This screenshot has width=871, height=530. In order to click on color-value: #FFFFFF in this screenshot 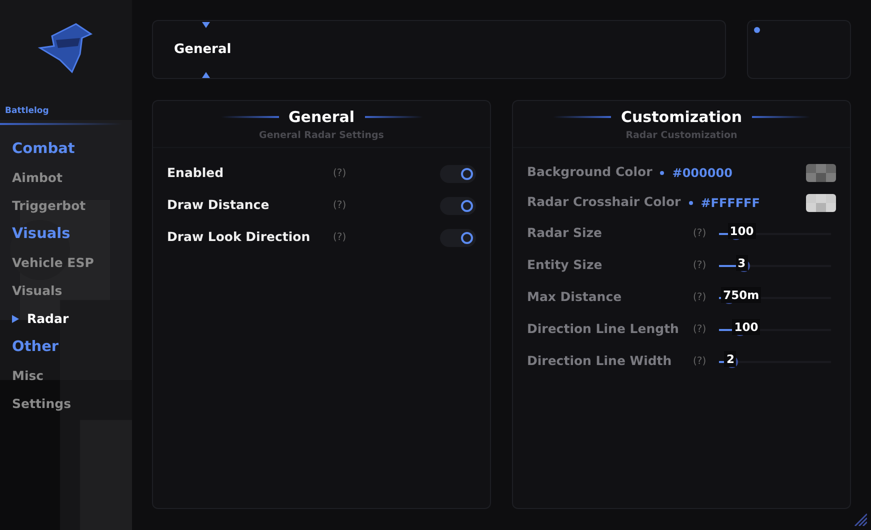, I will do `click(730, 203)`.